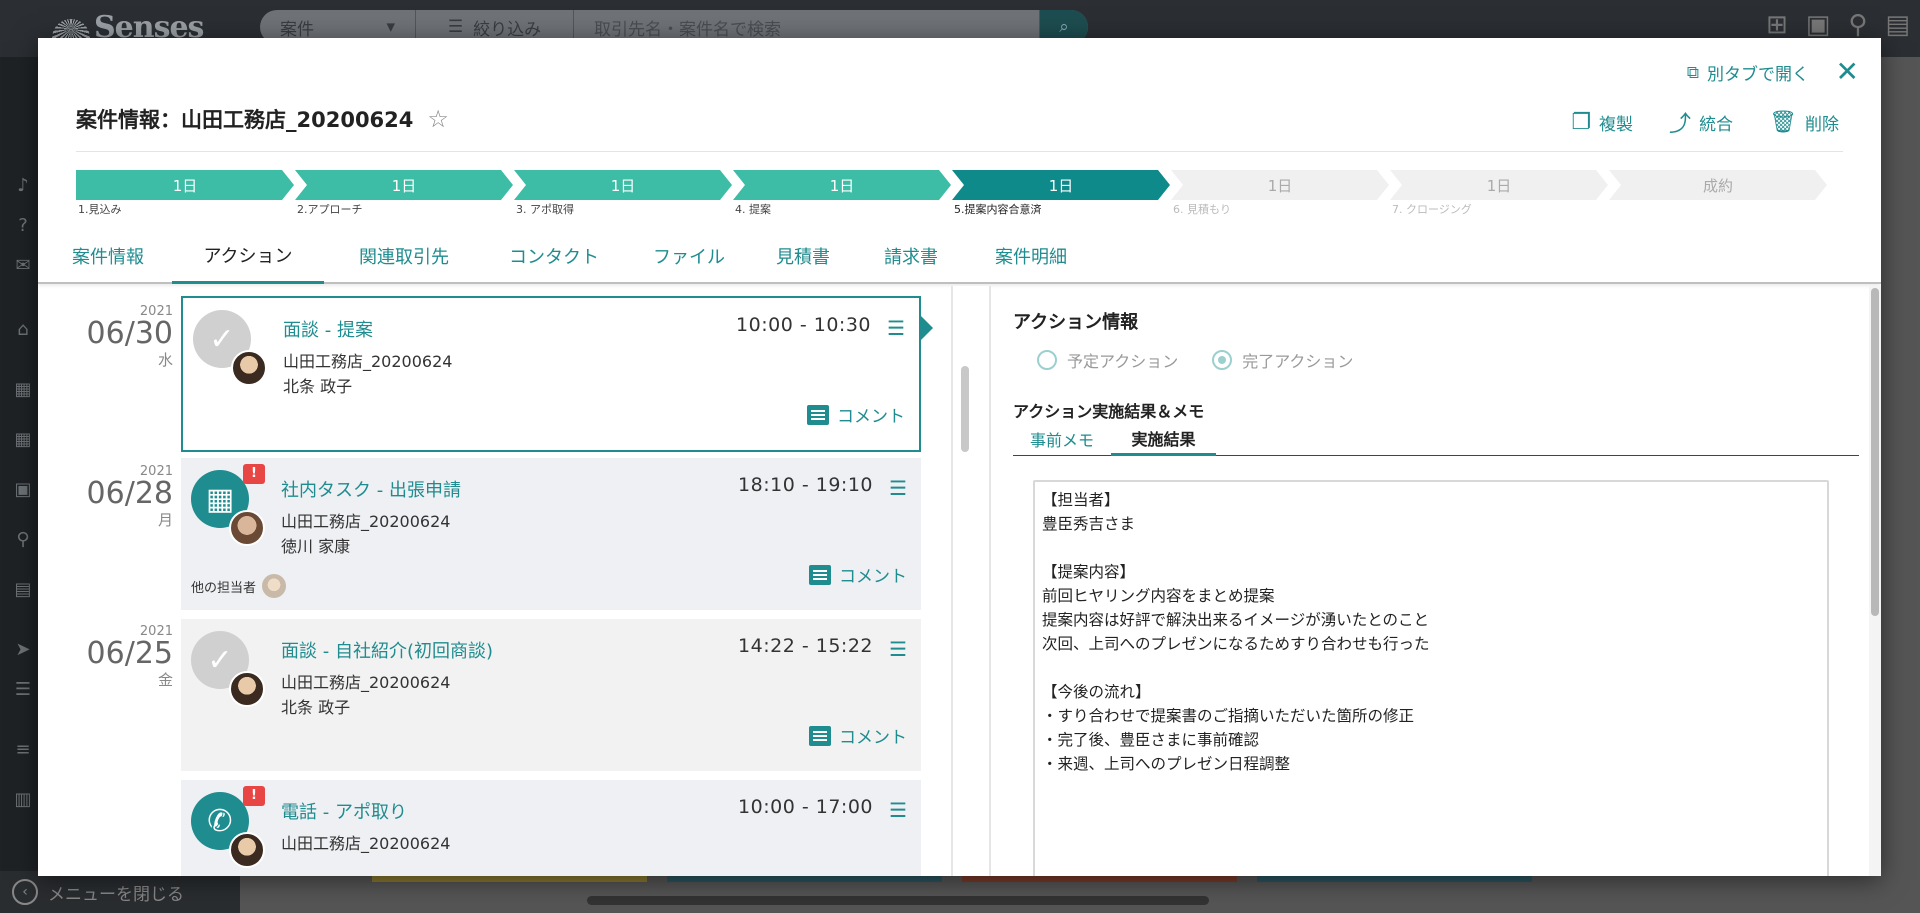 Image resolution: width=1920 pixels, height=913 pixels. I want to click on memo-tabs: 事前メモ 実施結果, so click(1436, 439).